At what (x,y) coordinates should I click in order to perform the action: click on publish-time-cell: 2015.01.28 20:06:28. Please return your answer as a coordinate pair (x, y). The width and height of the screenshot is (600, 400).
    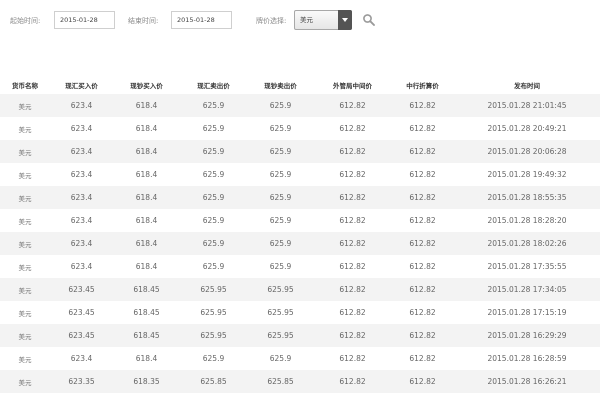
    Looking at the image, I should click on (527, 151).